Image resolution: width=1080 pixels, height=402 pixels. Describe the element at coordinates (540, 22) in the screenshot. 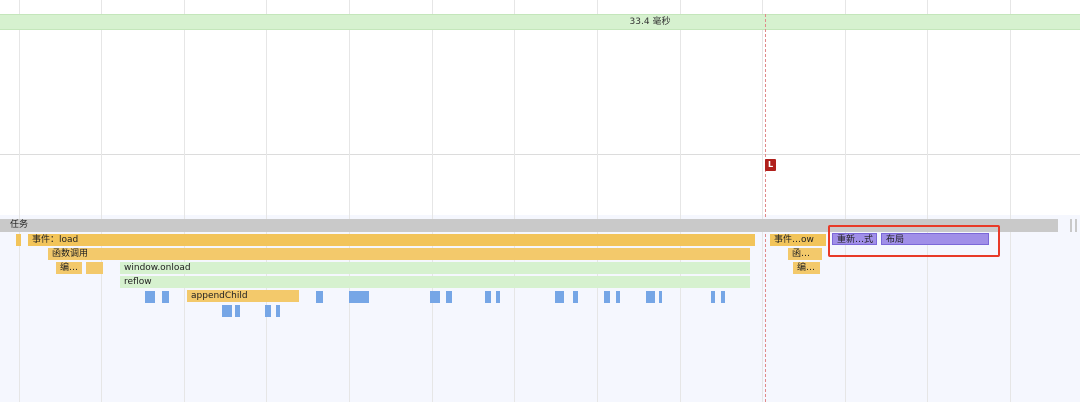

I see `frame-band` at that location.